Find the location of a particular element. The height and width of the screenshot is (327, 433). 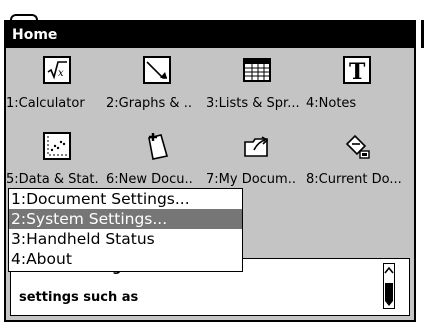

description-scrollbar is located at coordinates (389, 286).